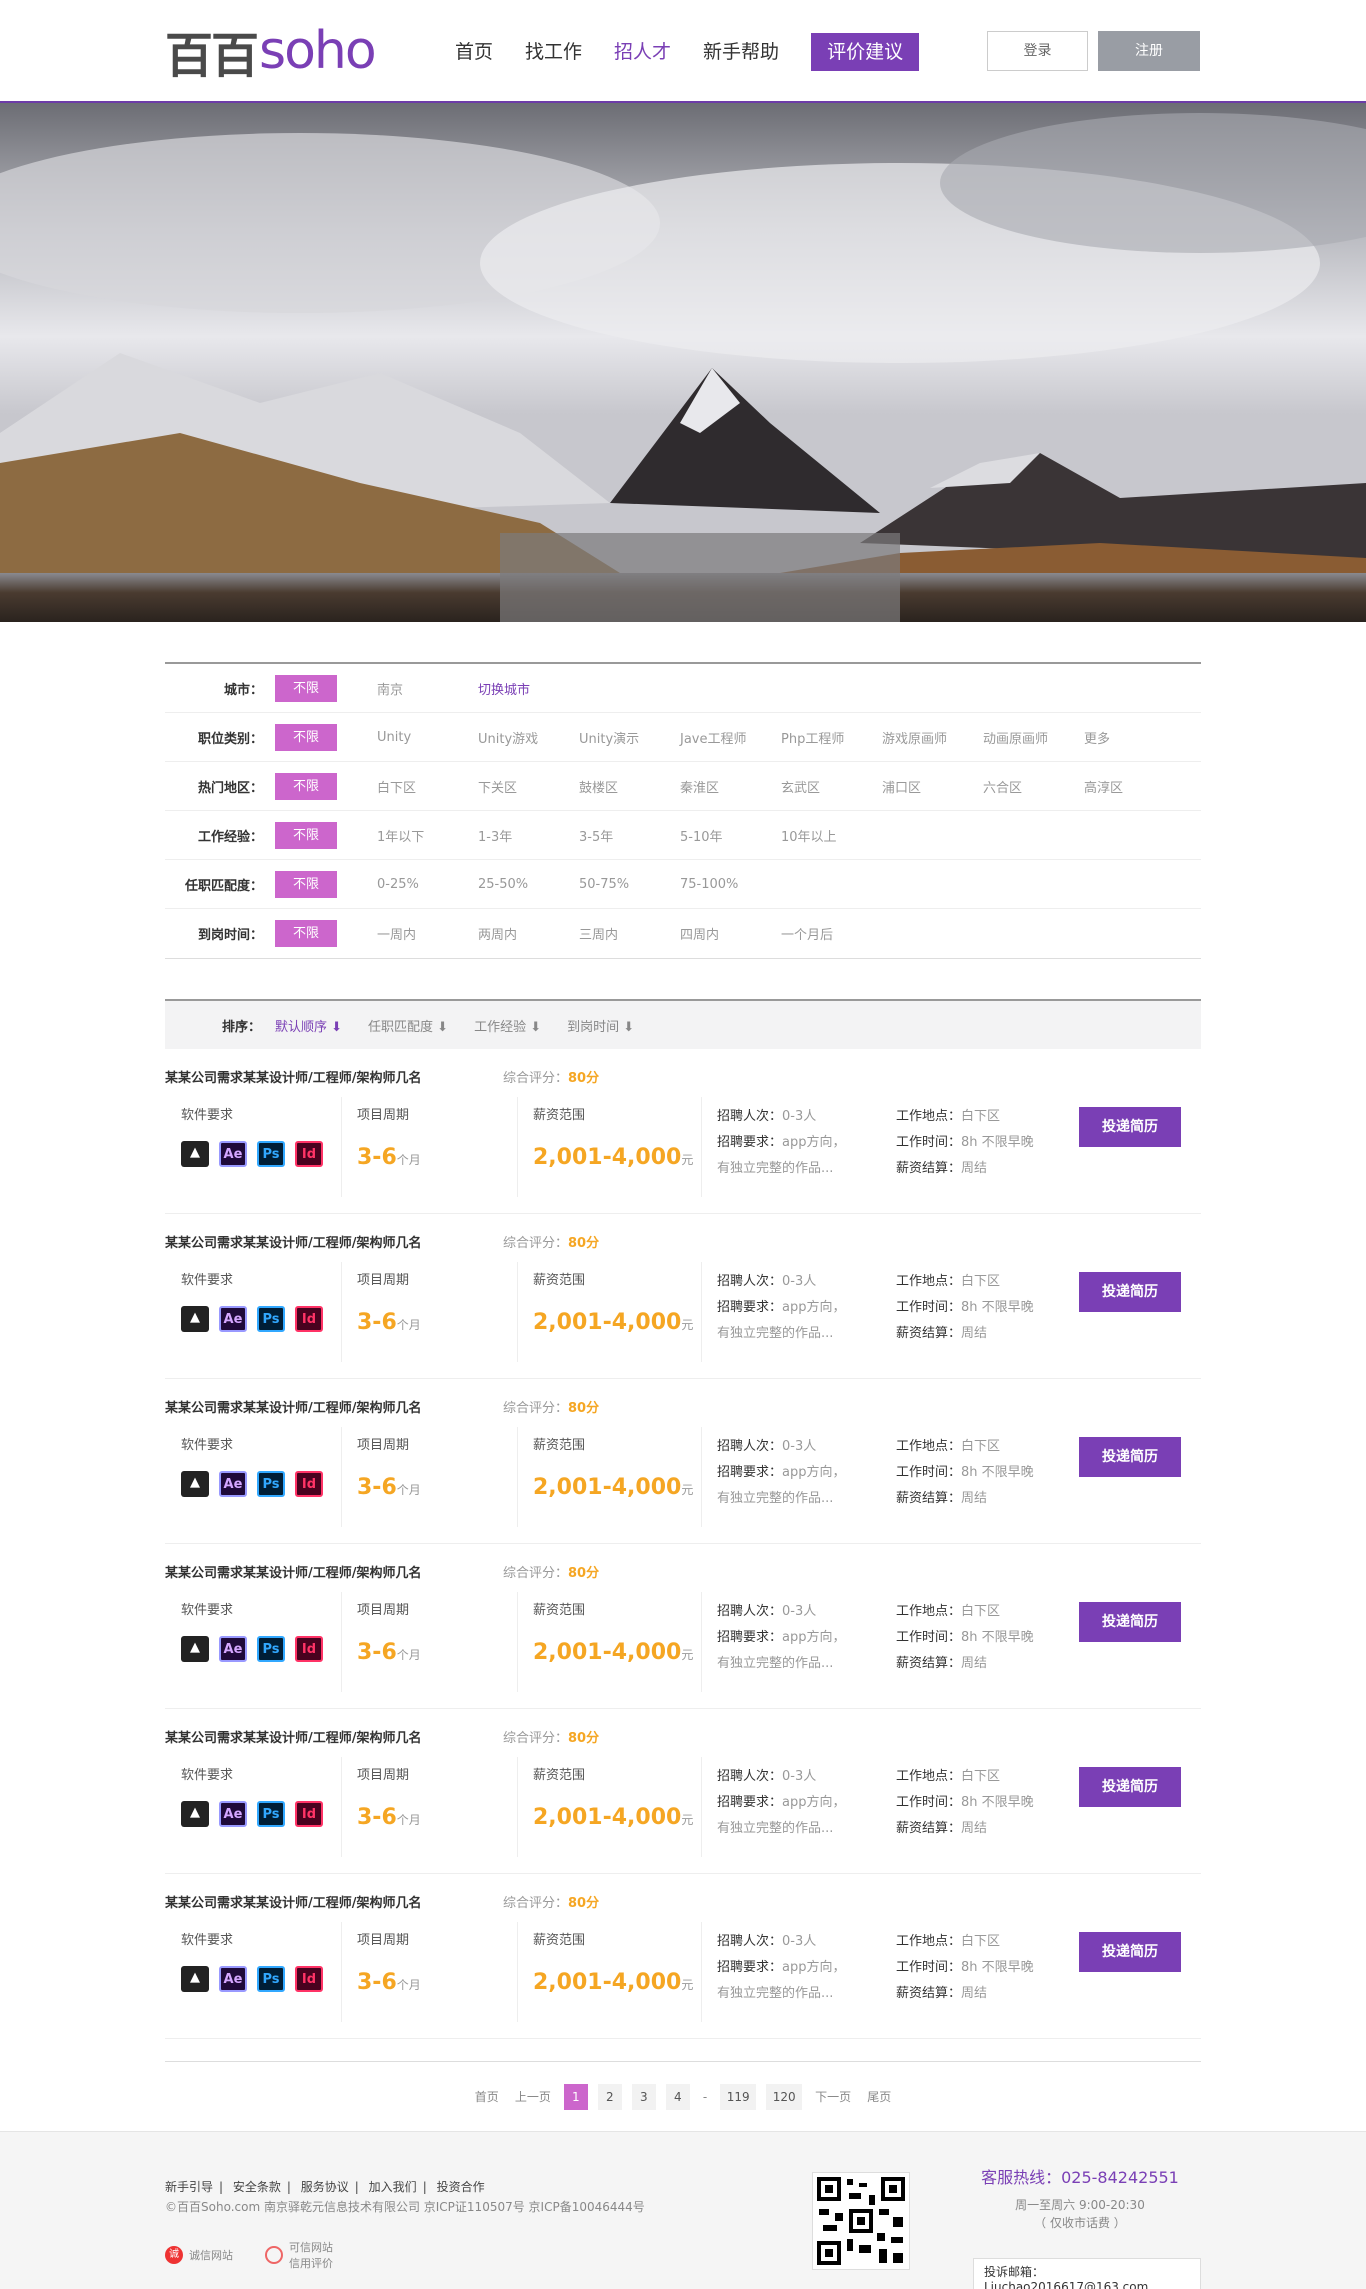 The width and height of the screenshot is (1366, 2289). Describe the element at coordinates (325, 2187) in the screenshot. I see `footer-link: 服务协议` at that location.